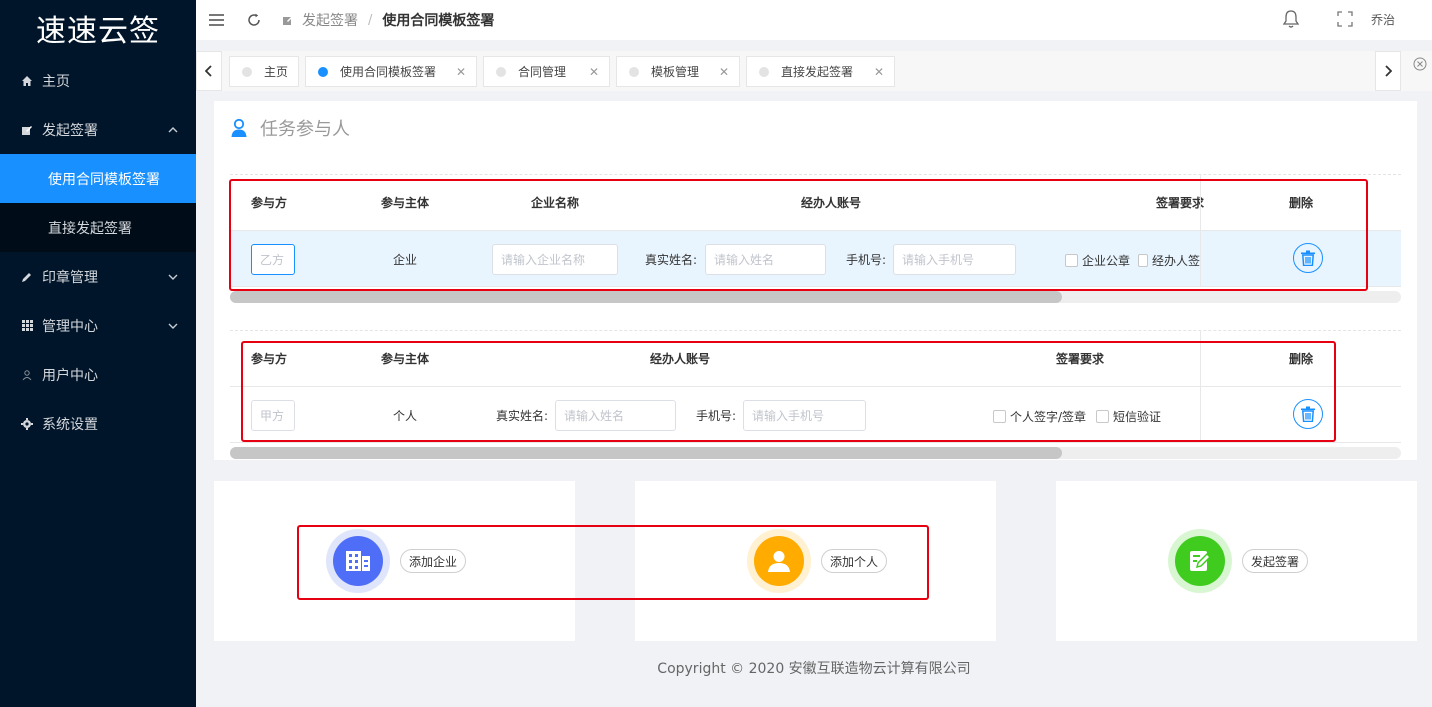  I want to click on real-name-label: 真实姓名:, so click(671, 260).